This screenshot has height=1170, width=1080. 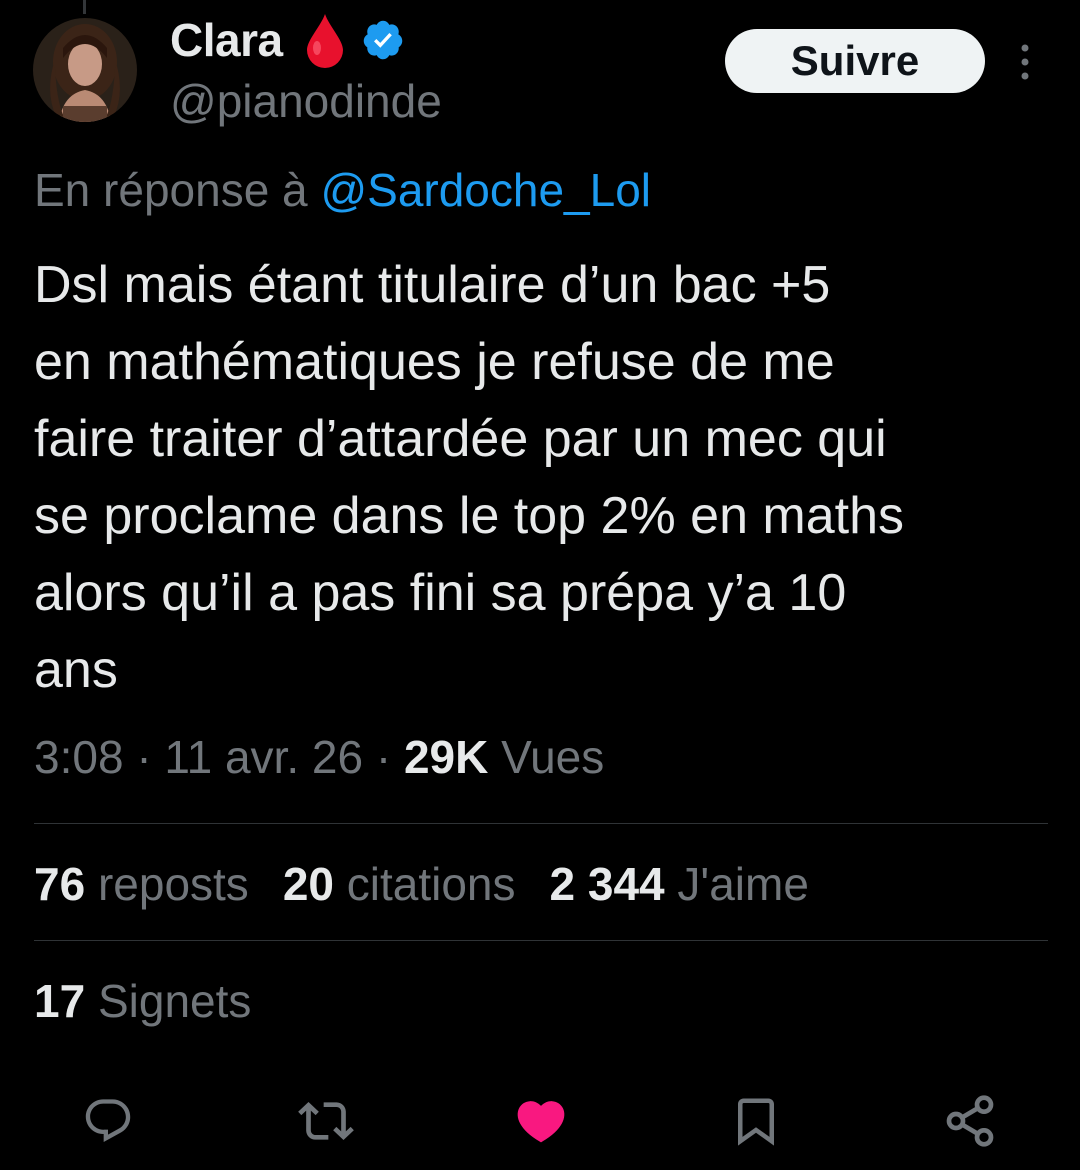 What do you see at coordinates (84, 7) in the screenshot?
I see `thread-line` at bounding box center [84, 7].